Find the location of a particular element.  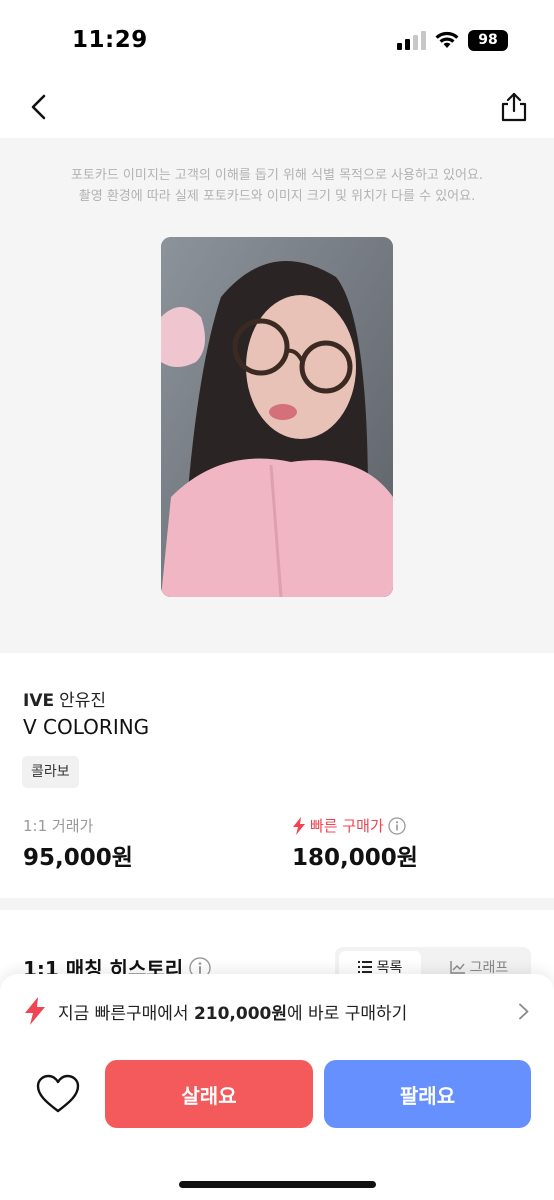

status-bar: 11:29 98 is located at coordinates (277, 40).